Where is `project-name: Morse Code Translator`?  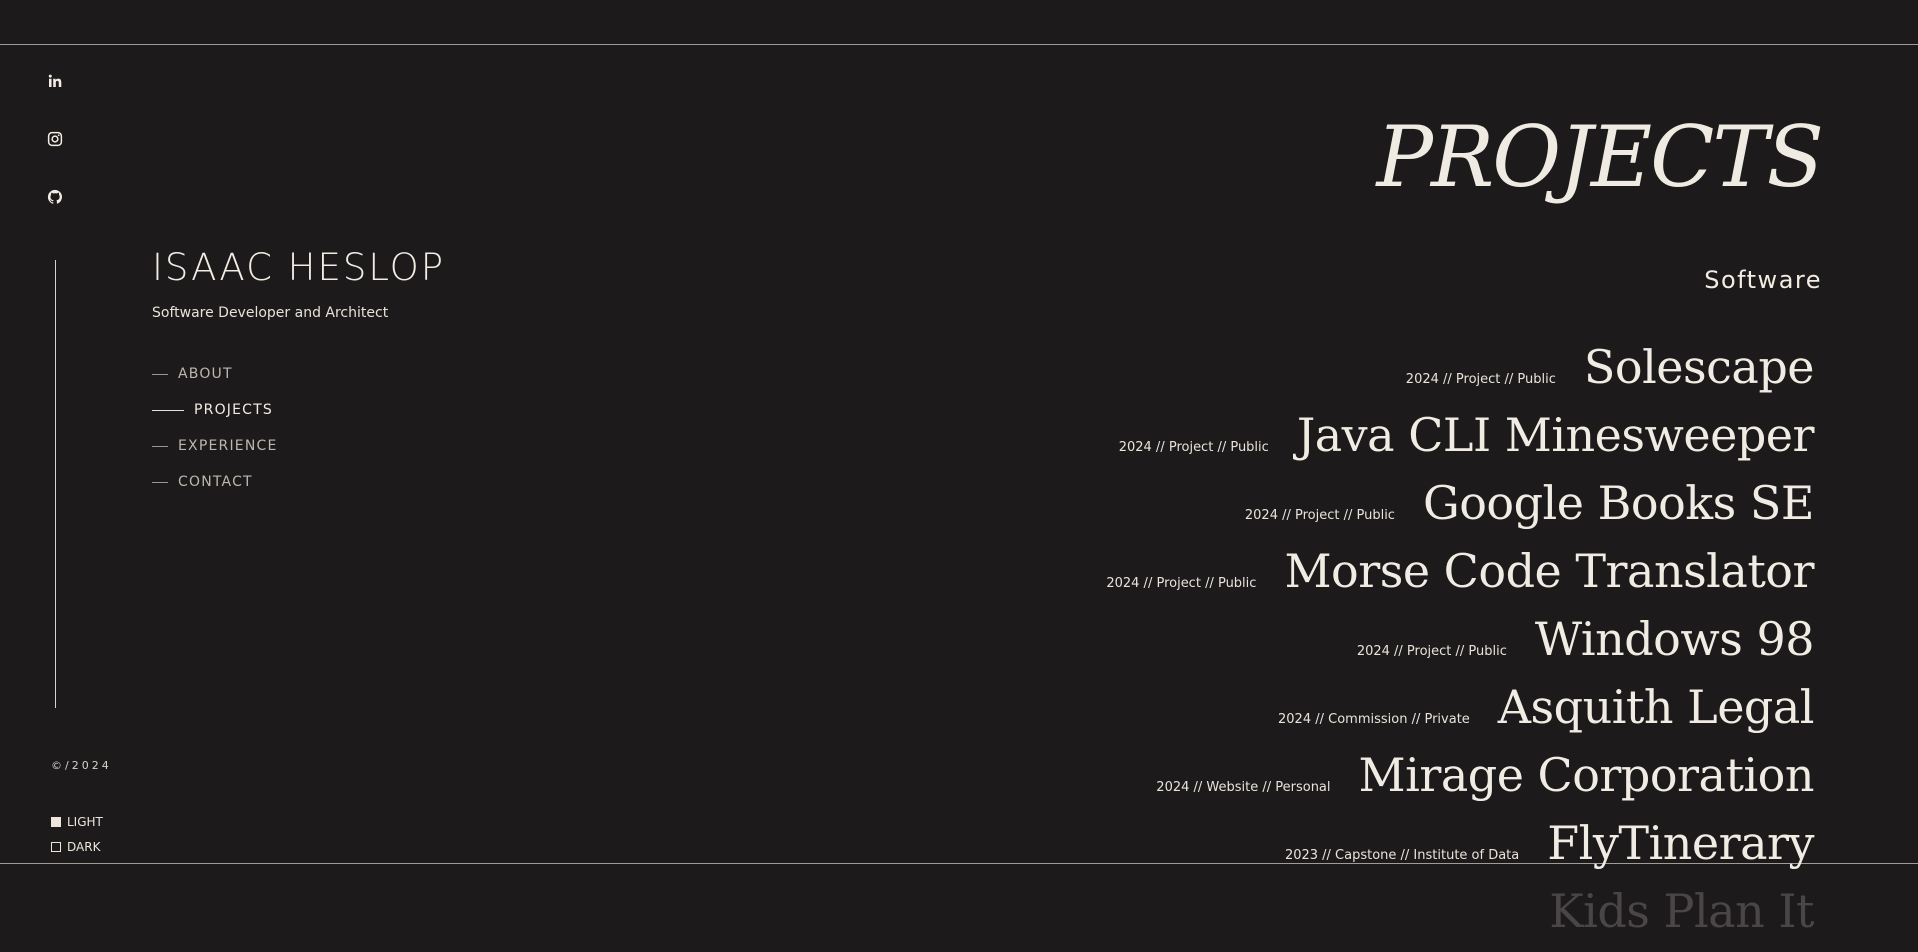 project-name: Morse Code Translator is located at coordinates (1549, 571).